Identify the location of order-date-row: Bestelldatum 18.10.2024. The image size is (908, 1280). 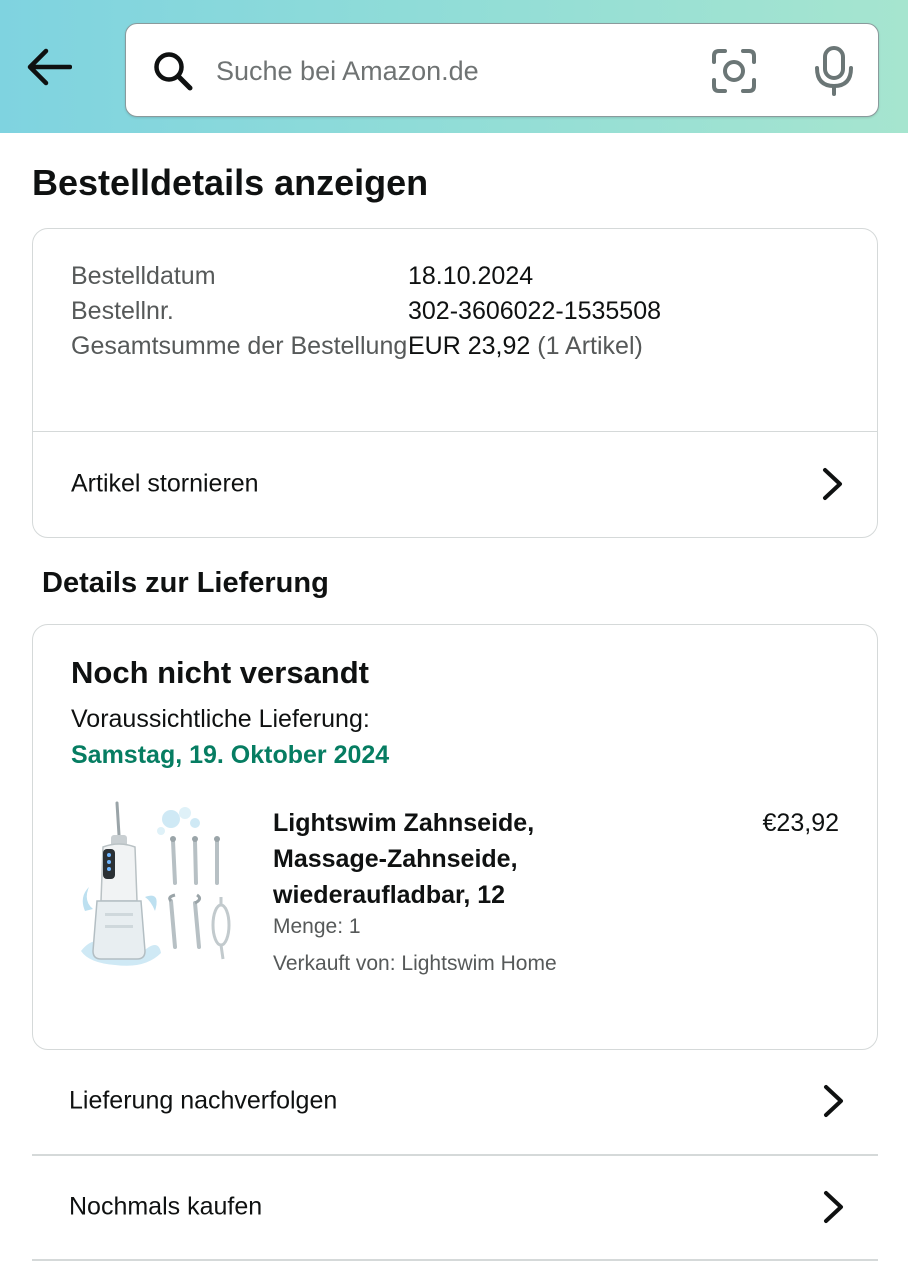
(456, 276).